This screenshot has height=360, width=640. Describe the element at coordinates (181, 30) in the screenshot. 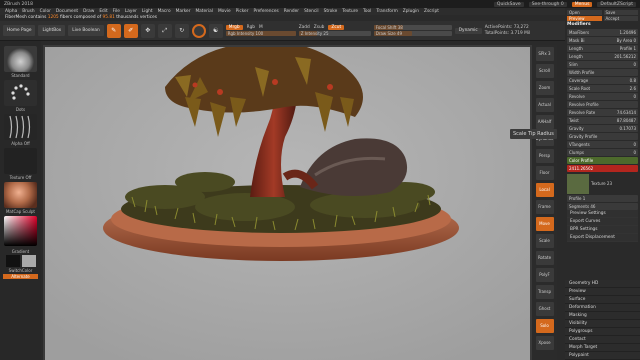

I see `rotate-mode-button: ↻` at that location.